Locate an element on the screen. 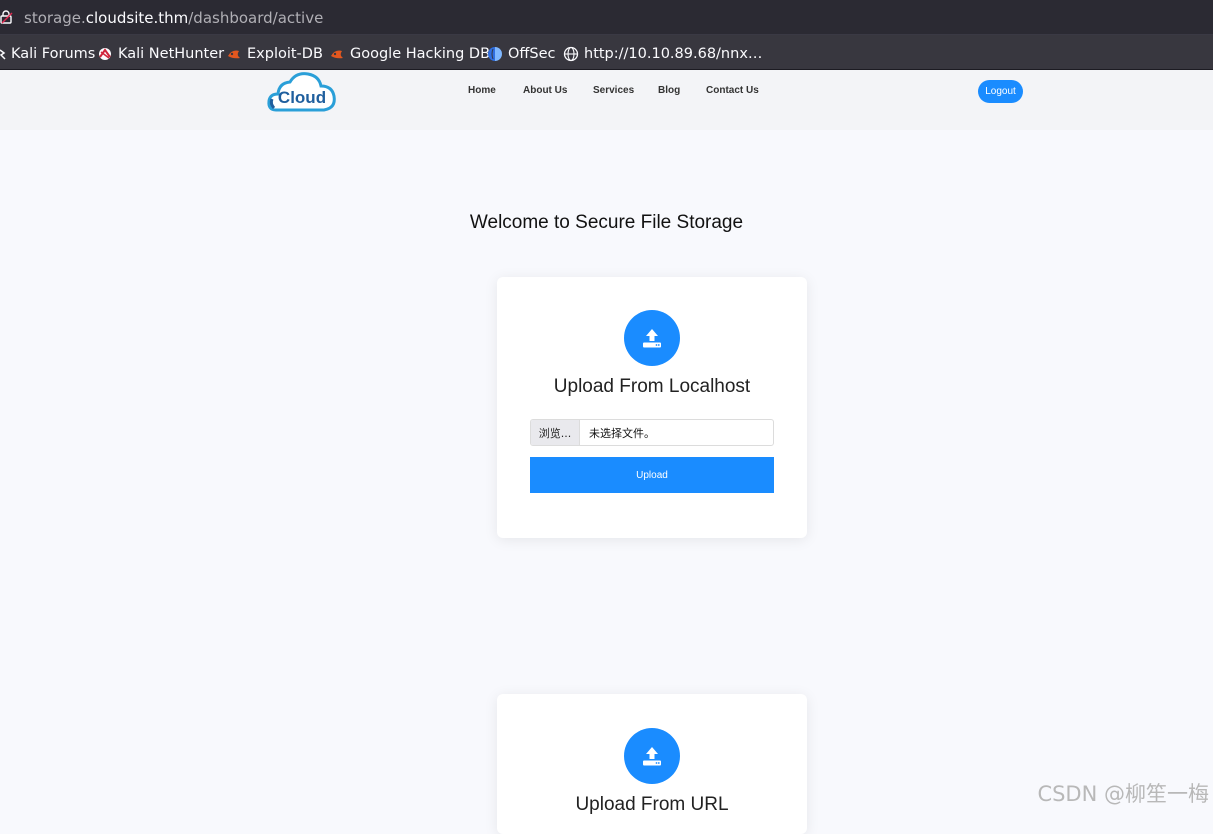  bookmark-kali-nethunter: Kali NetHunter is located at coordinates (160, 54).